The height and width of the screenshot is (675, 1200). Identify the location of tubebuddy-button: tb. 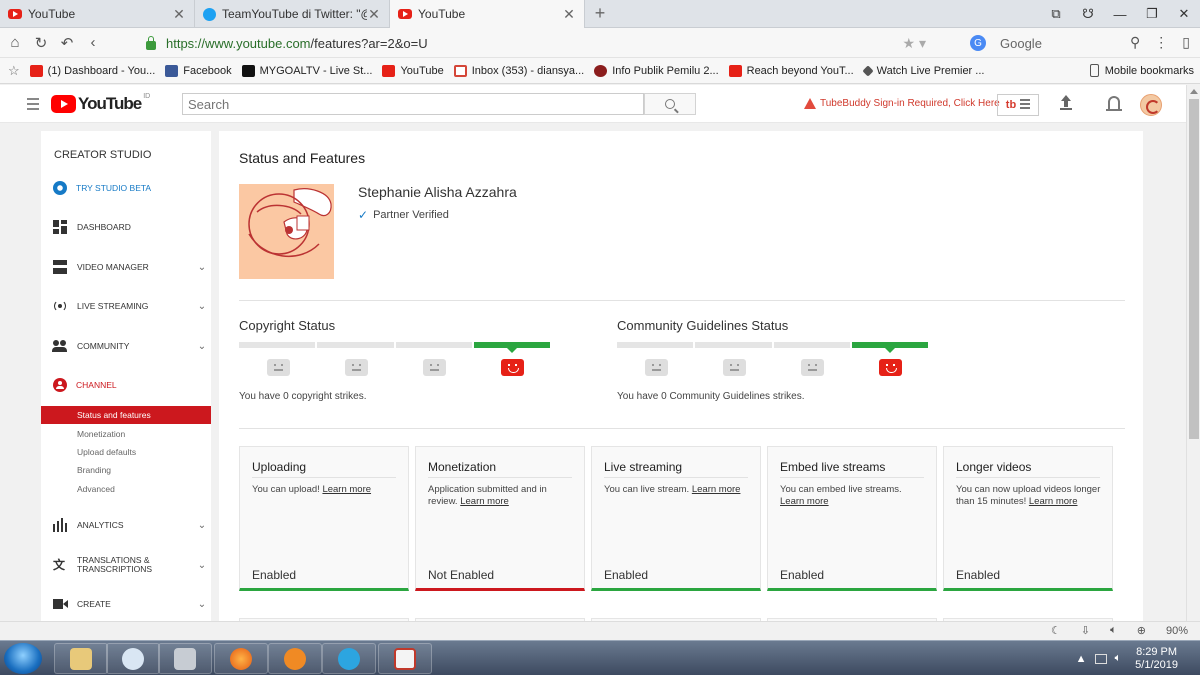
(1018, 105).